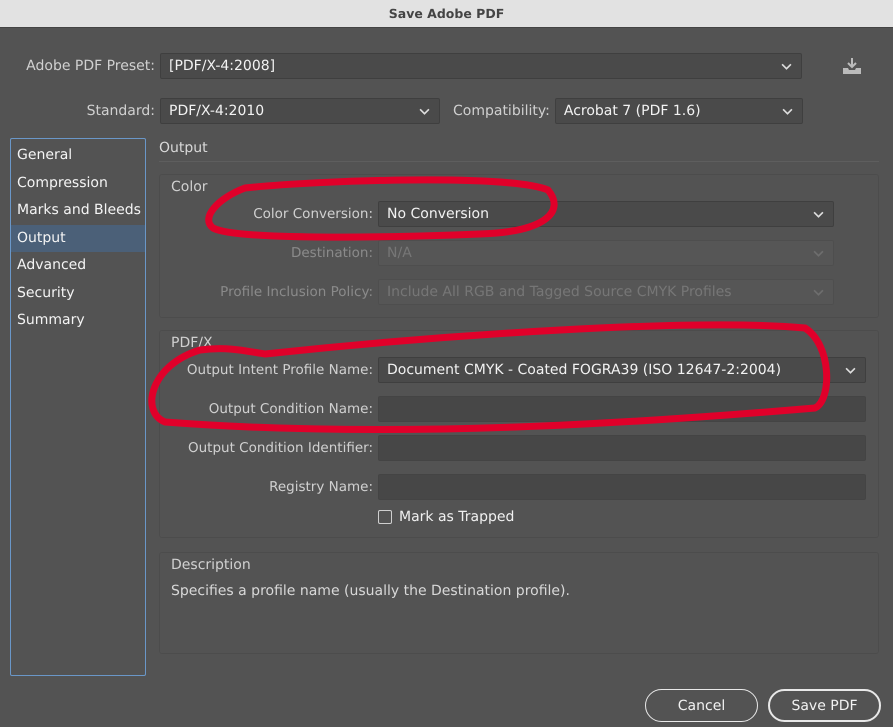 The width and height of the screenshot is (893, 727). Describe the element at coordinates (90, 66) in the screenshot. I see `preset-label: Adobe PDF Preset:` at that location.